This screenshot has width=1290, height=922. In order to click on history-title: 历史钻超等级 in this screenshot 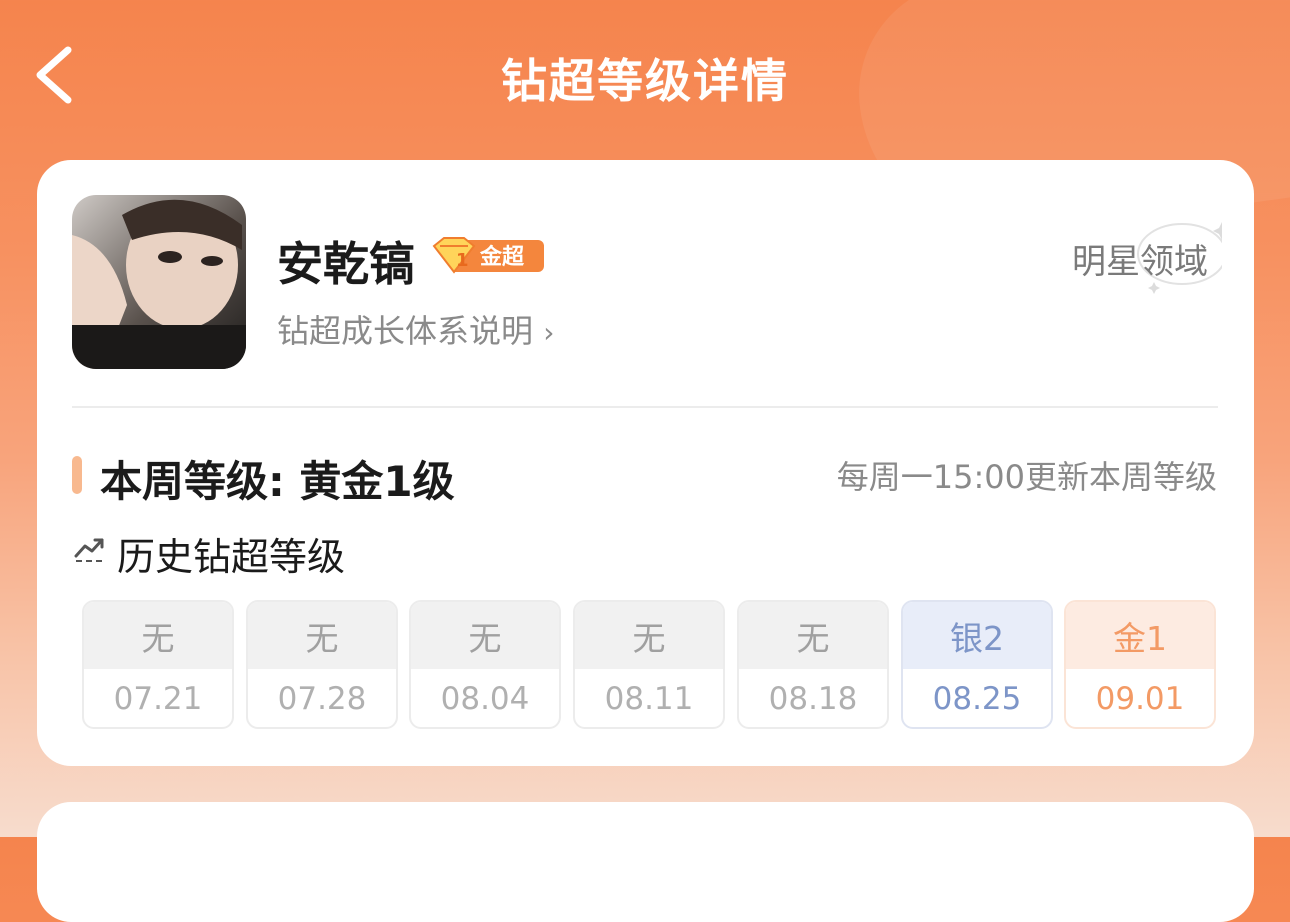, I will do `click(231, 557)`.